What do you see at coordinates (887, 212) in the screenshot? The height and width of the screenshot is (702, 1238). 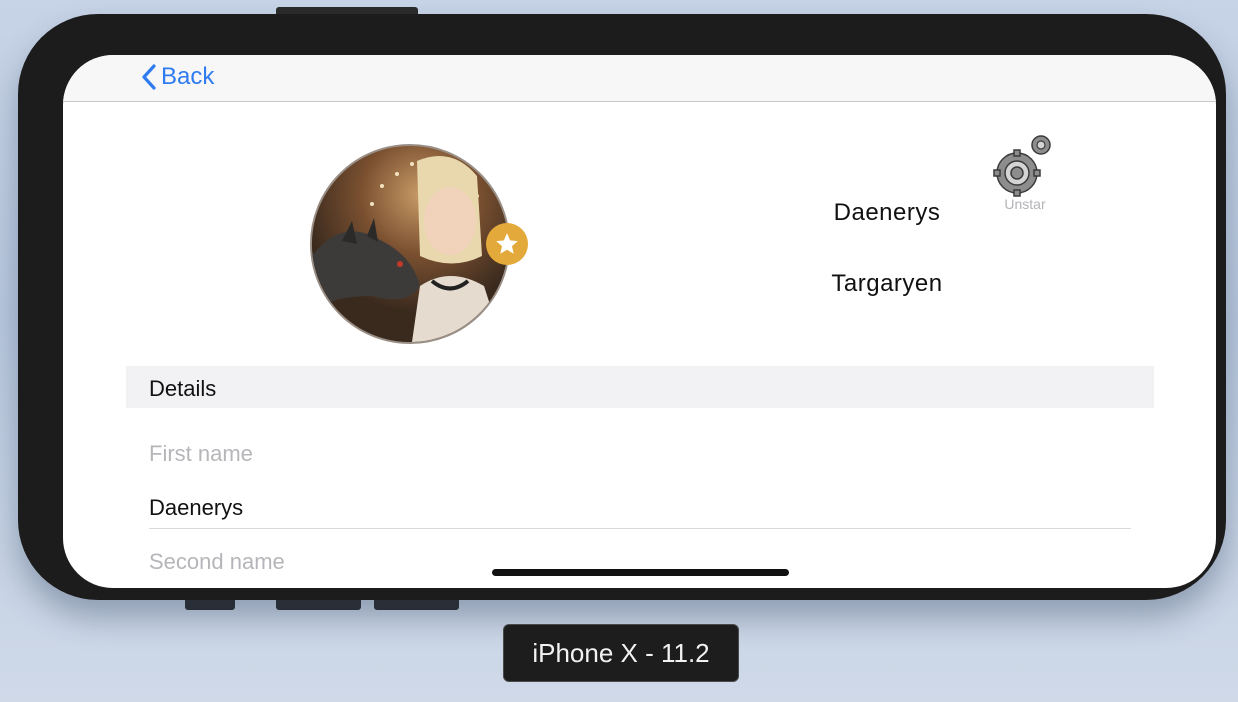 I see `first-name-display: Daenerys` at bounding box center [887, 212].